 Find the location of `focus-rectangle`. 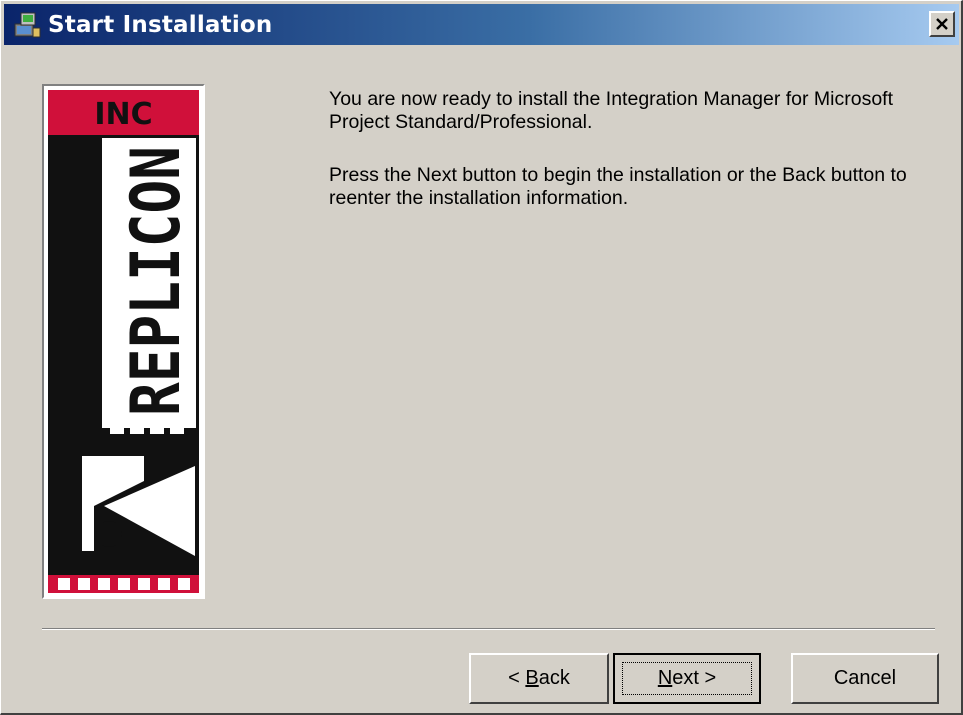

focus-rectangle is located at coordinates (687, 678).